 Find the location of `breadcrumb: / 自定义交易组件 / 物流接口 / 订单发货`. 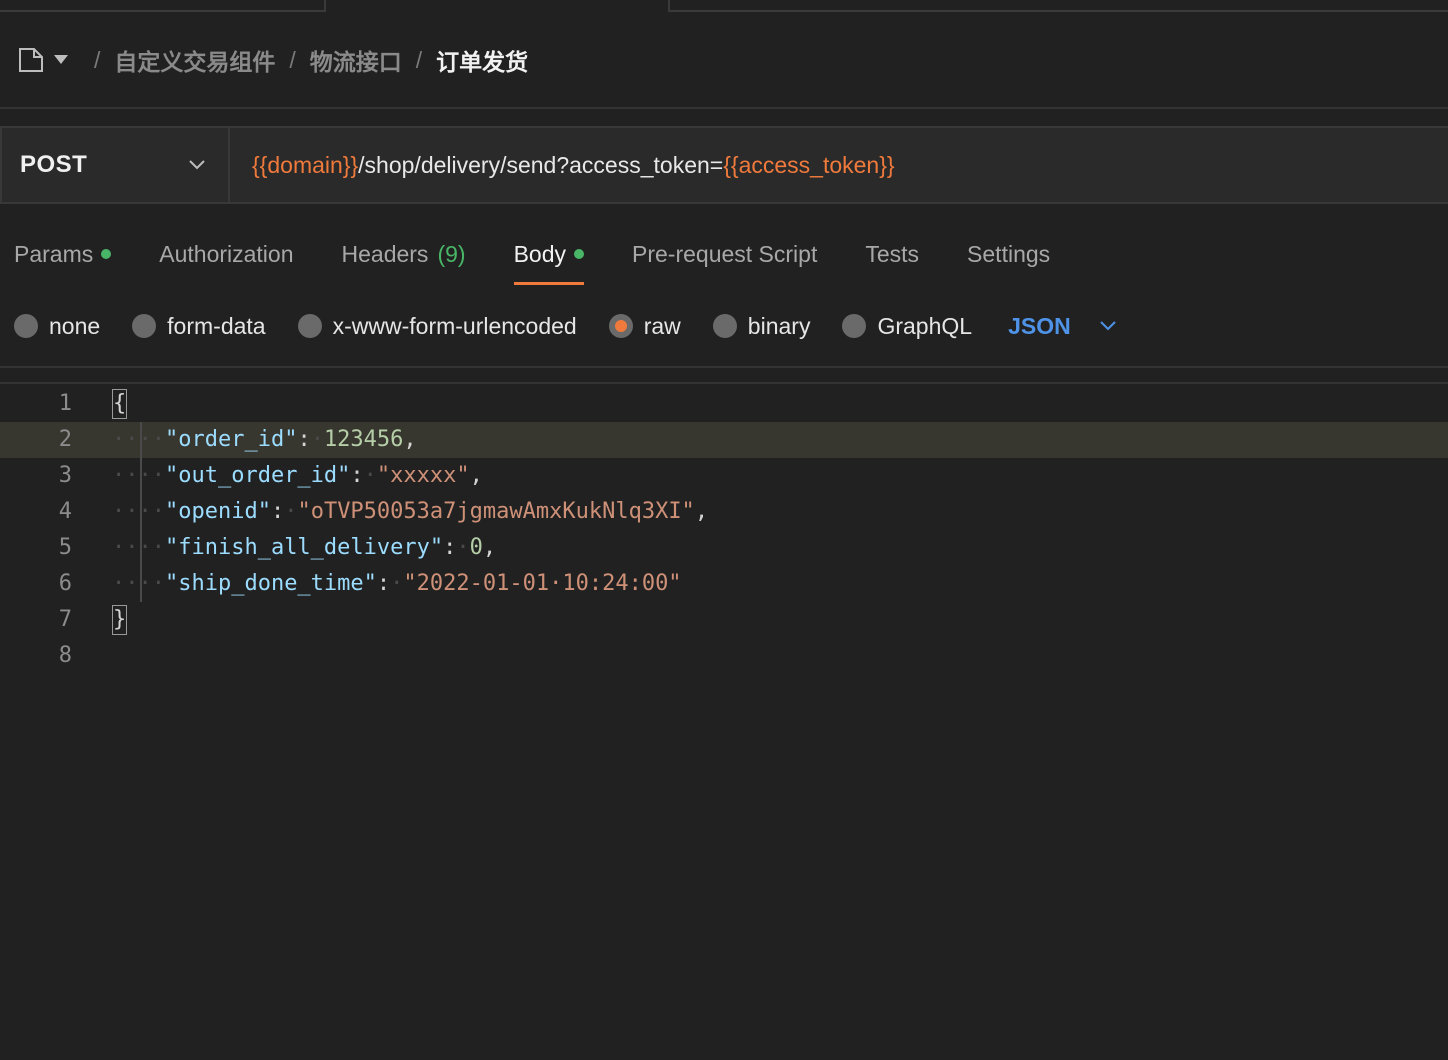

breadcrumb: / 自定义交易组件 / 物流接口 / 订单发货 is located at coordinates (273, 60).